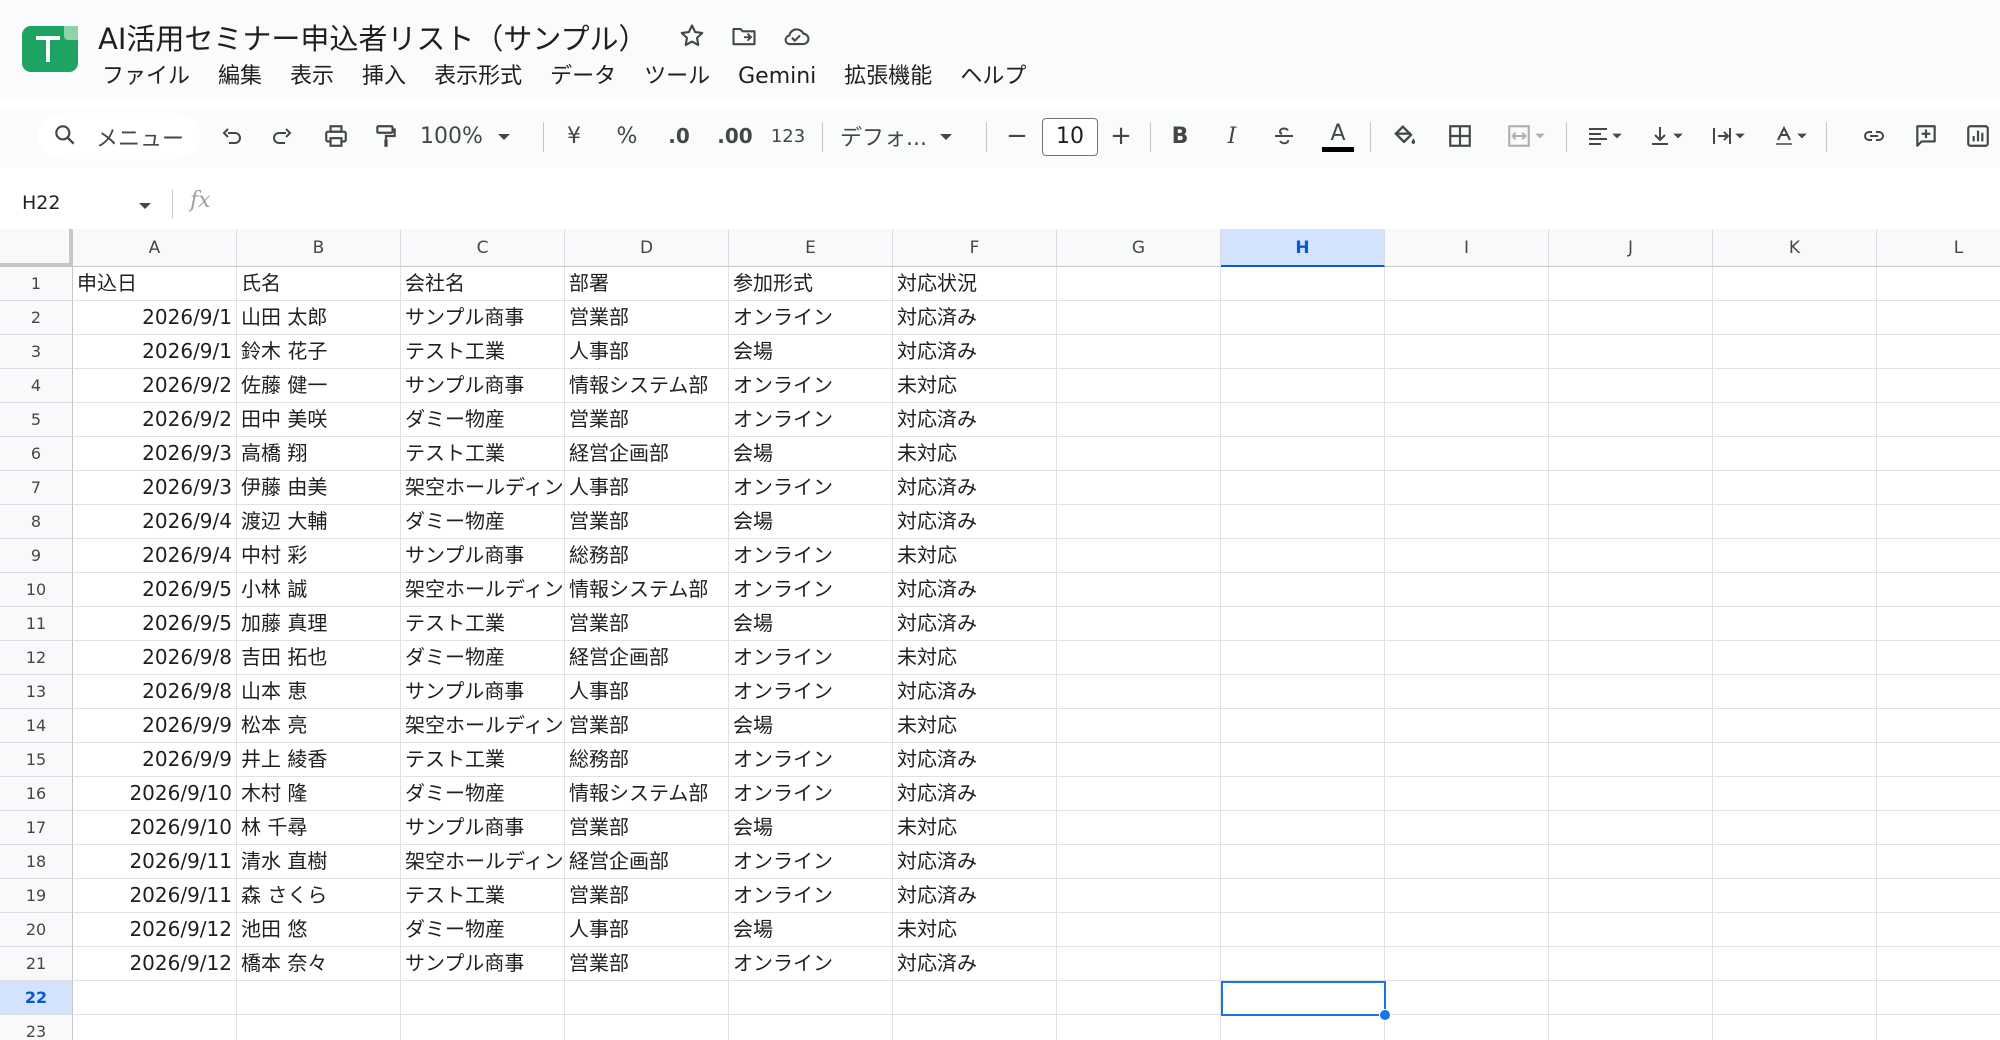 The height and width of the screenshot is (1040, 2000). I want to click on row-header-1: 1, so click(36, 284).